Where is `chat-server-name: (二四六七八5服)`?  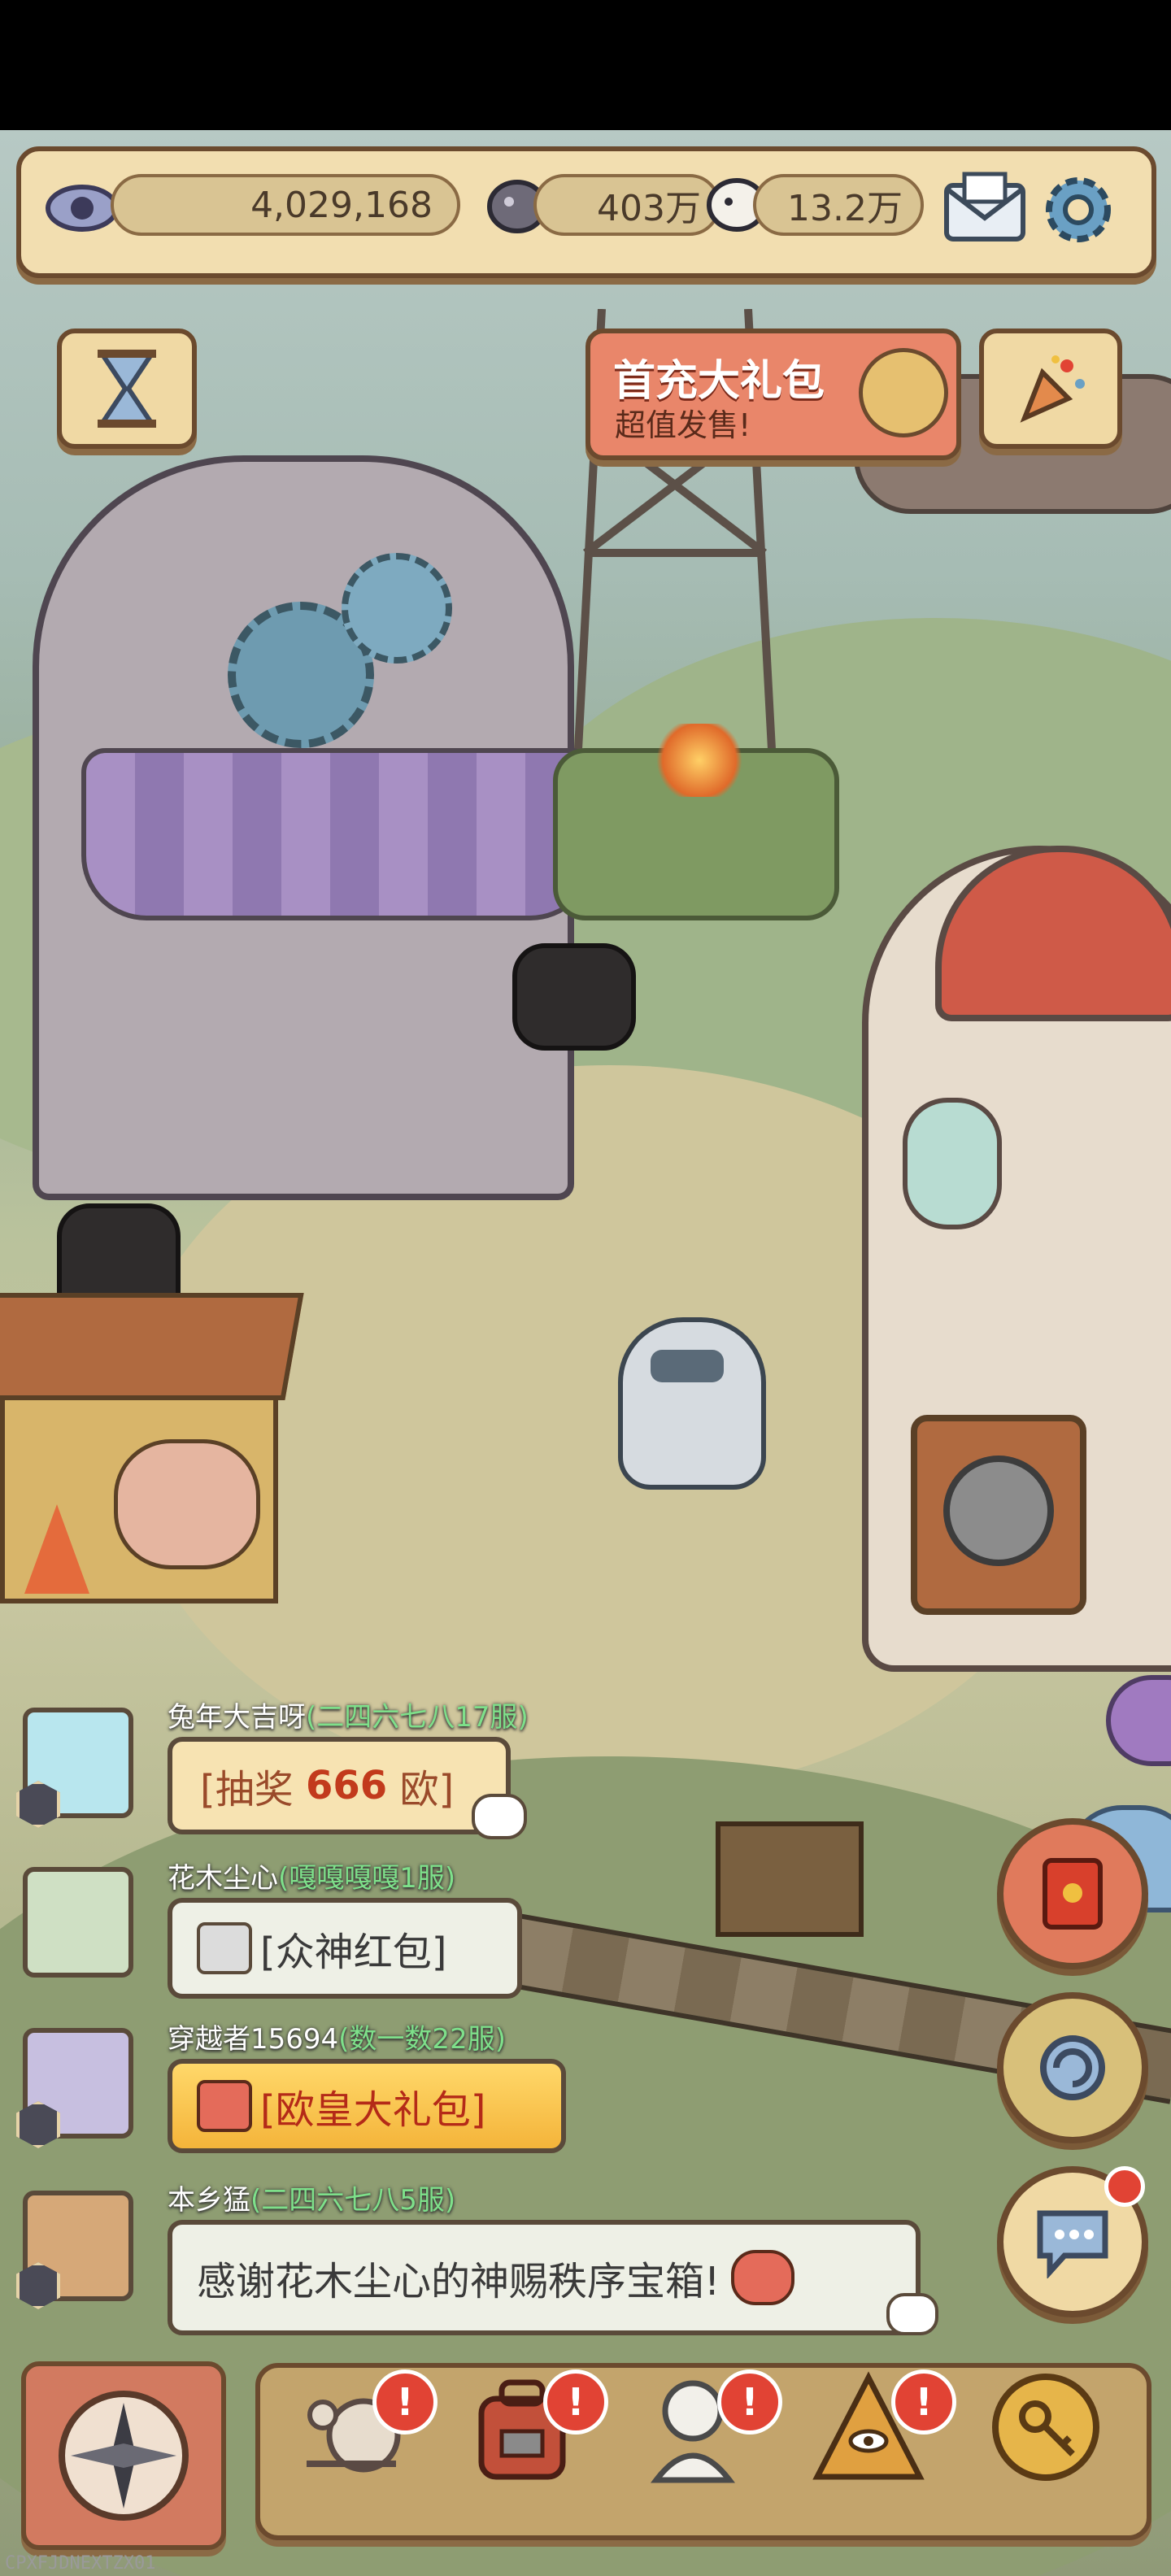 chat-server-name: (二四六七八5服) is located at coordinates (353, 2201).